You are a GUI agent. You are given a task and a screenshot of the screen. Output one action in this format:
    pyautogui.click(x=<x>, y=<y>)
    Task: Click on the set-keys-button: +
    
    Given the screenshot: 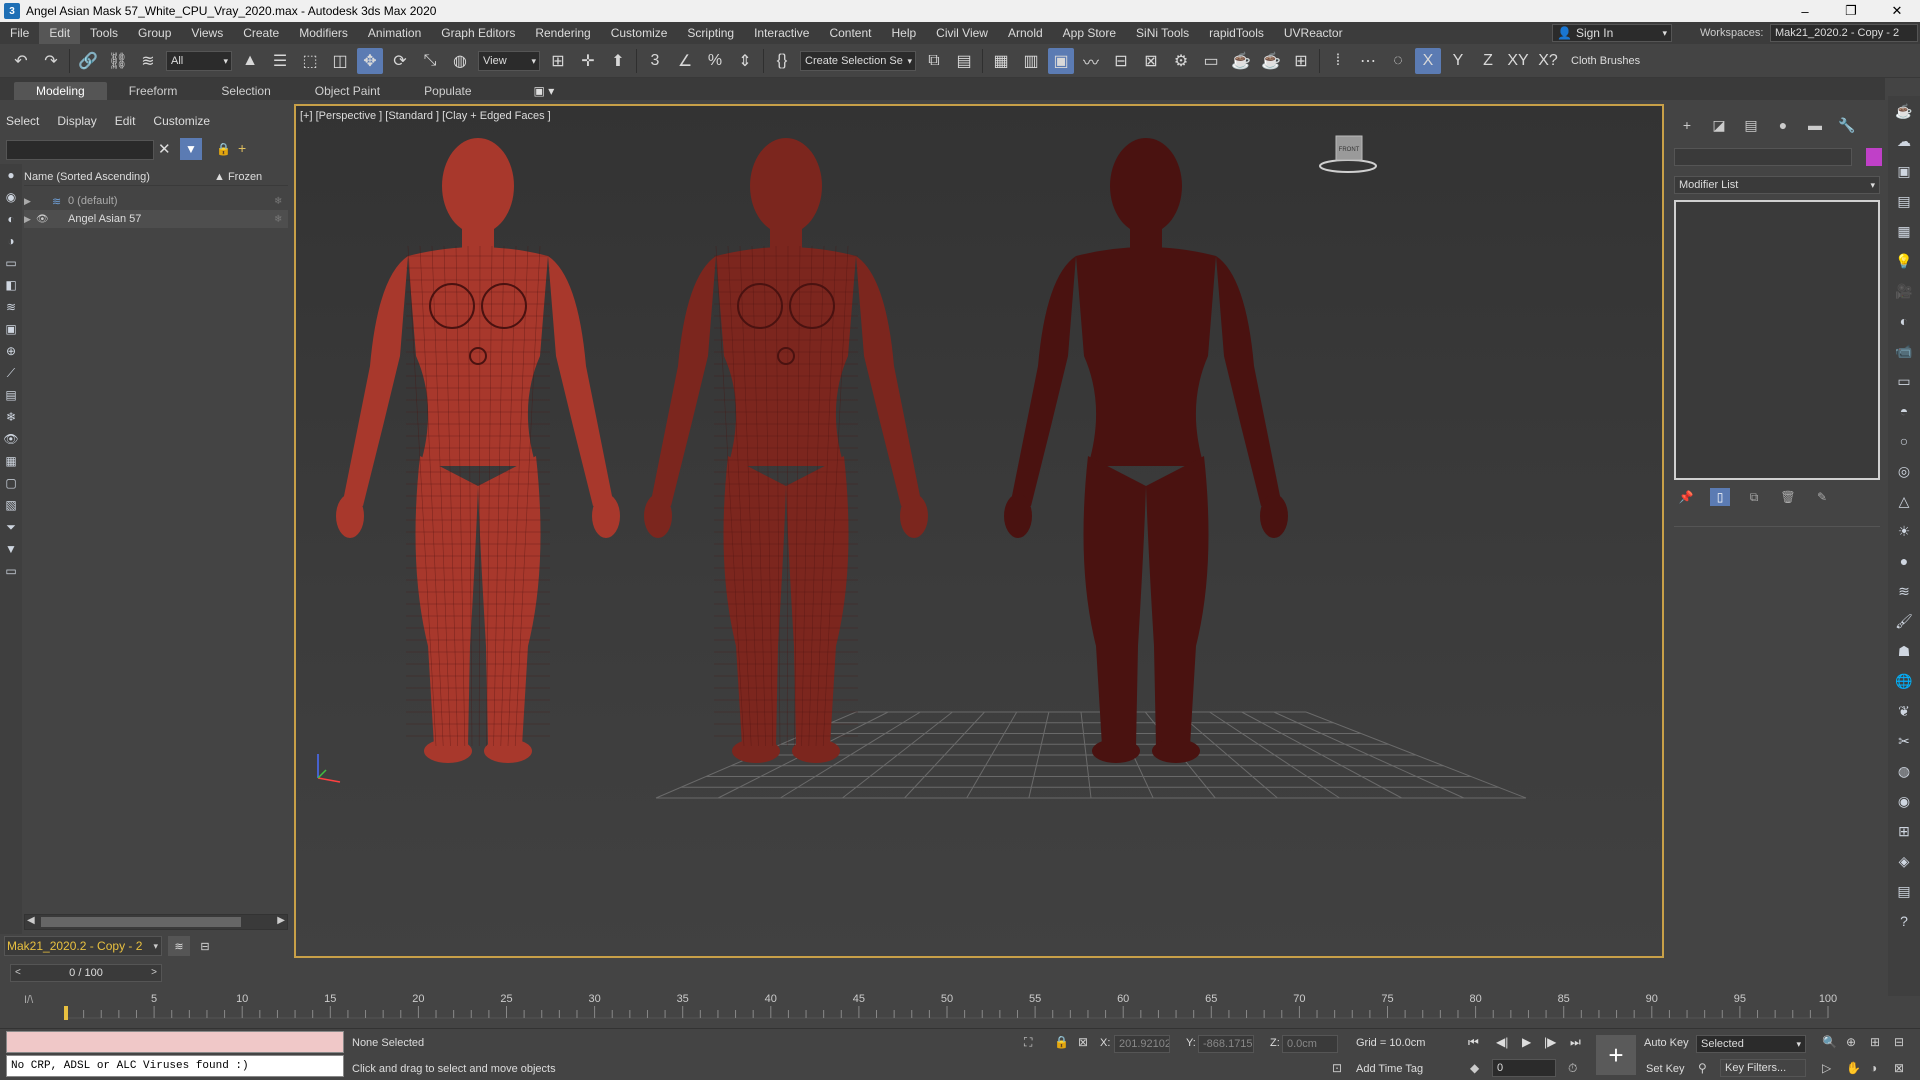 What is the action you would take?
    pyautogui.click(x=1616, y=1055)
    